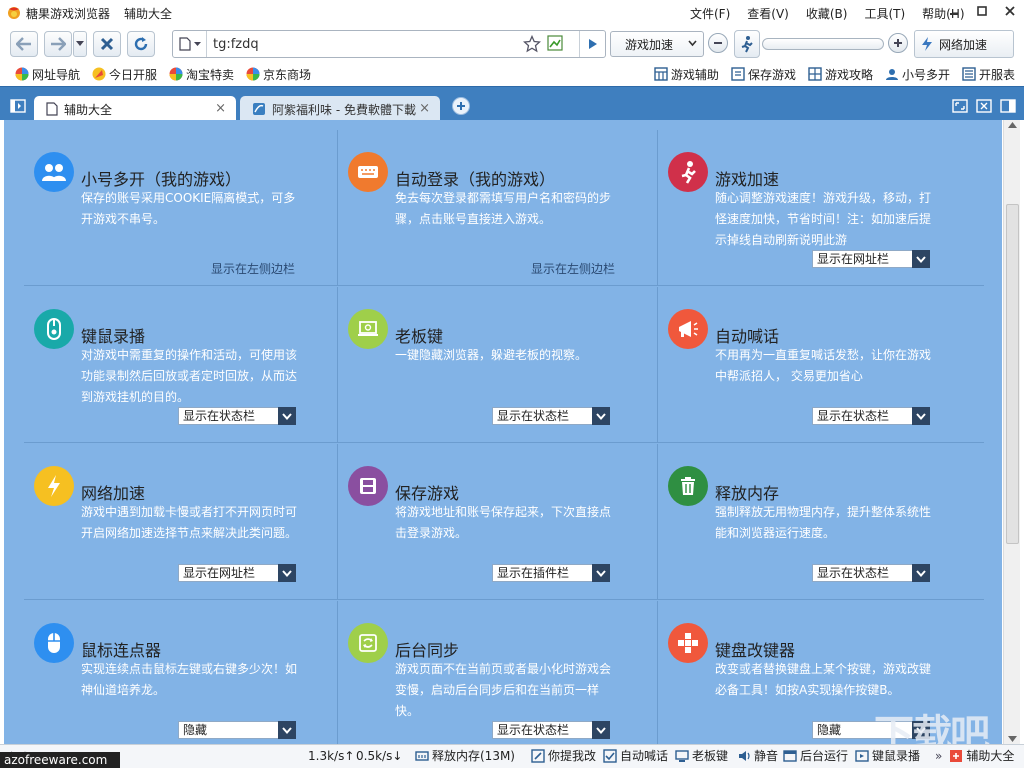  What do you see at coordinates (814, 755) in the screenshot?
I see `status-background-run: 后台运行` at bounding box center [814, 755].